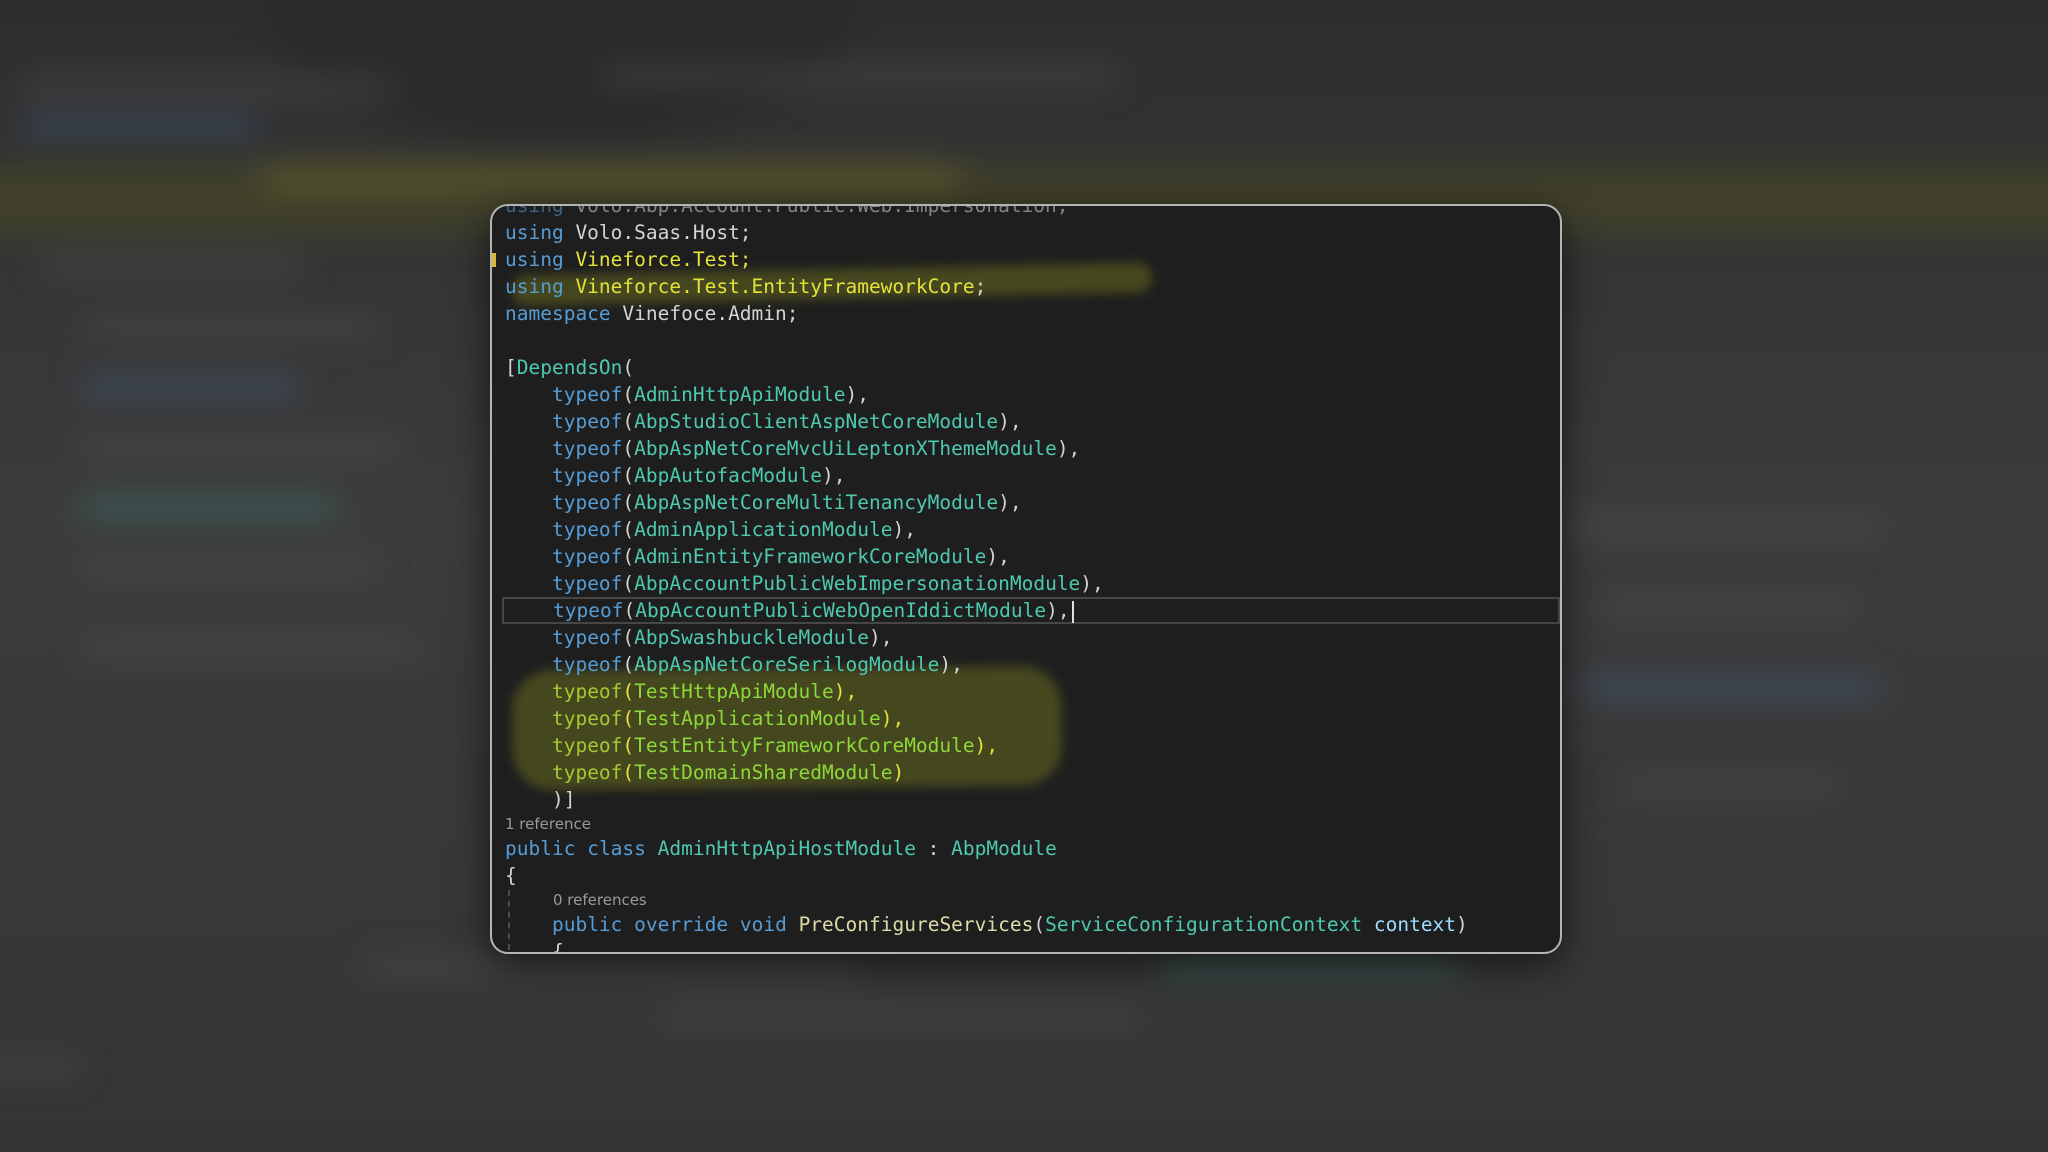 This screenshot has height=1152, width=2048. I want to click on code-token: namespace, so click(558, 313).